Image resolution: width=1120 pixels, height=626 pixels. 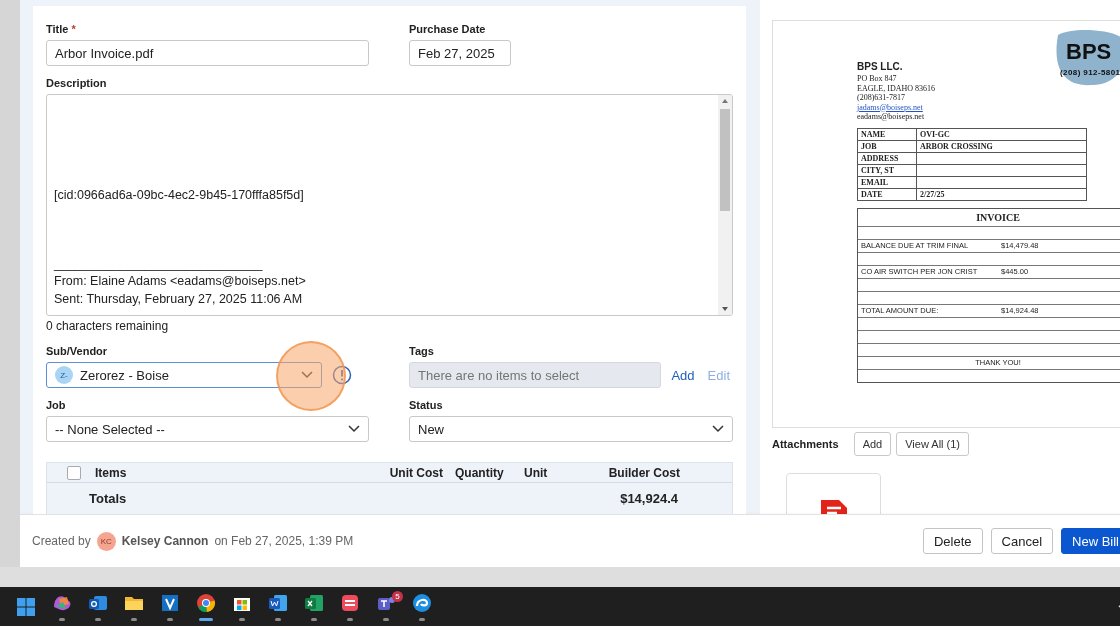 What do you see at coordinates (314, 603) in the screenshot?
I see `spreadsheet-app-icon` at bounding box center [314, 603].